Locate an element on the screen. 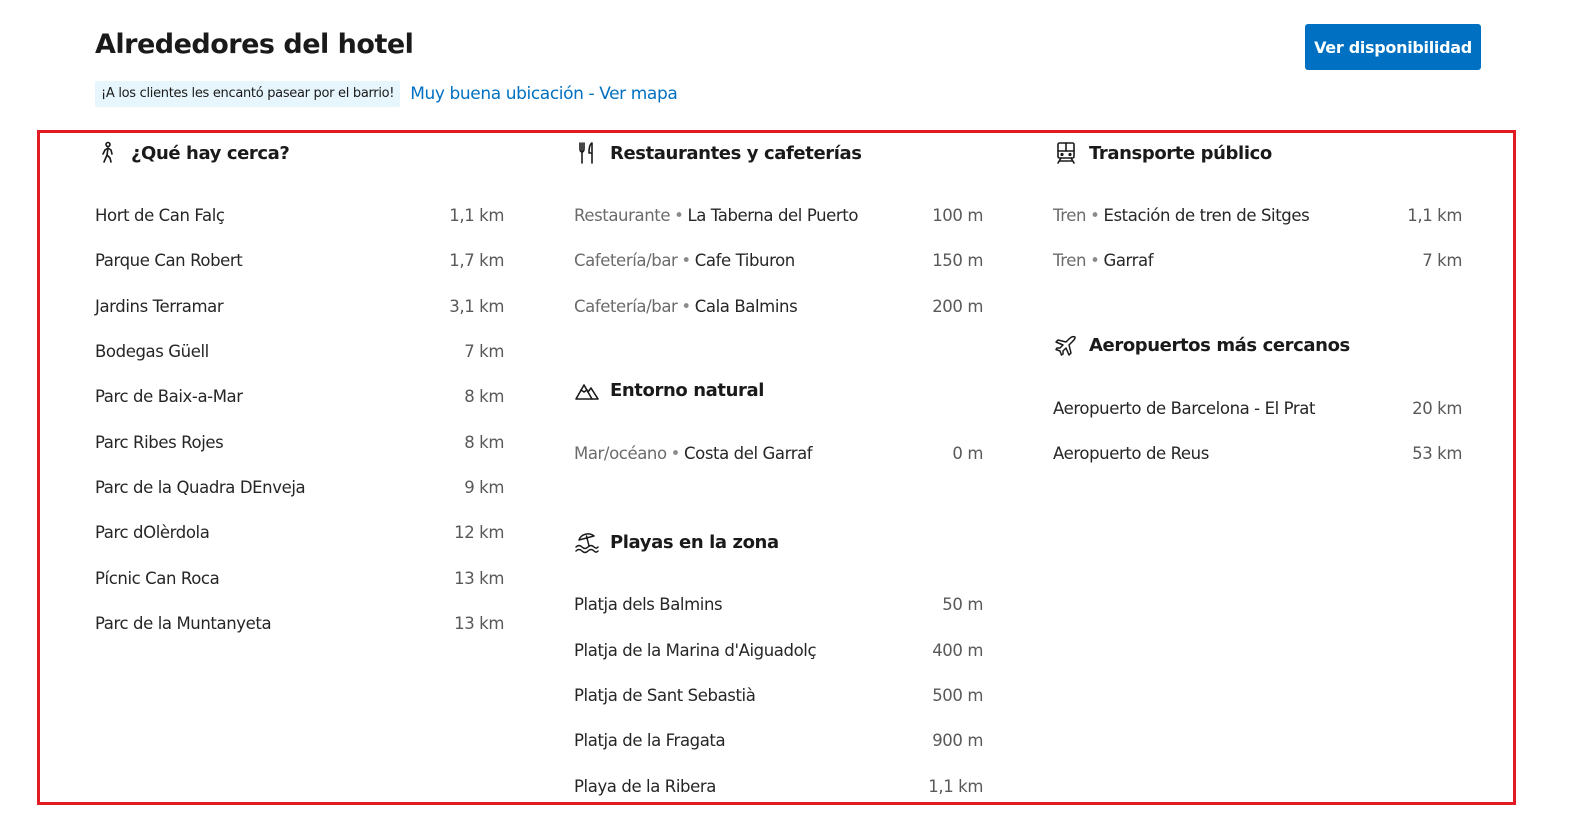  mountain-icon is located at coordinates (587, 391).